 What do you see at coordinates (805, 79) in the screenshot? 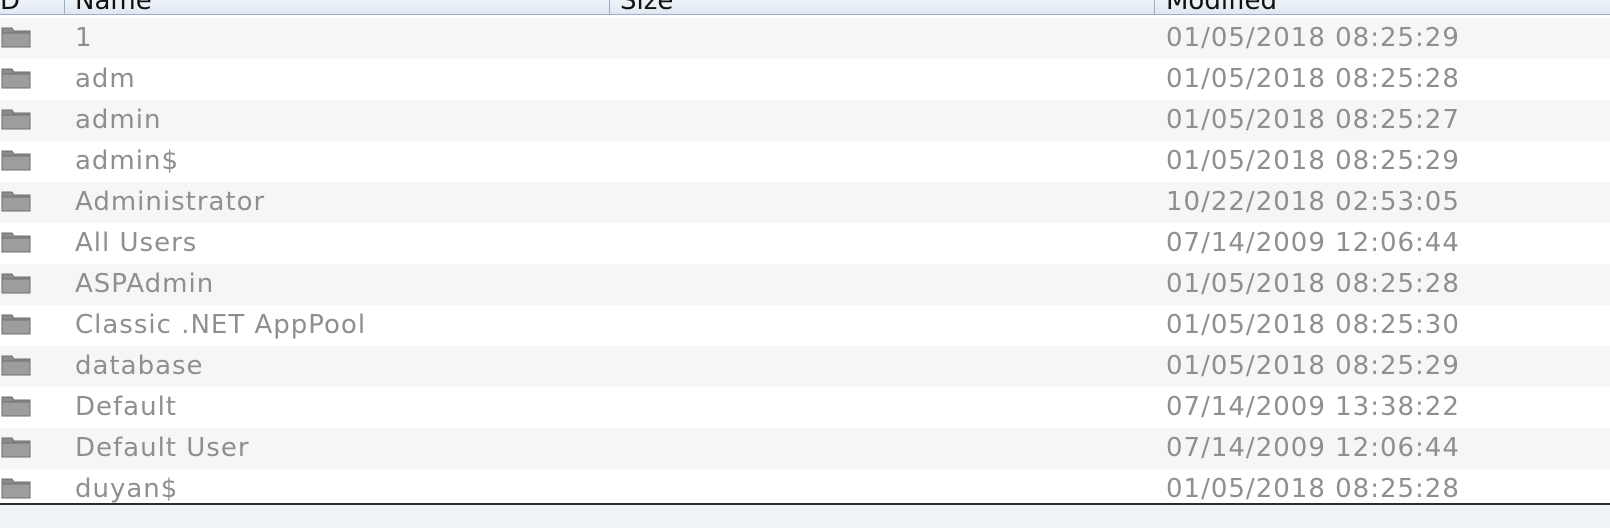
I see `table-row: adm 01/05/2018 08:25:28` at bounding box center [805, 79].